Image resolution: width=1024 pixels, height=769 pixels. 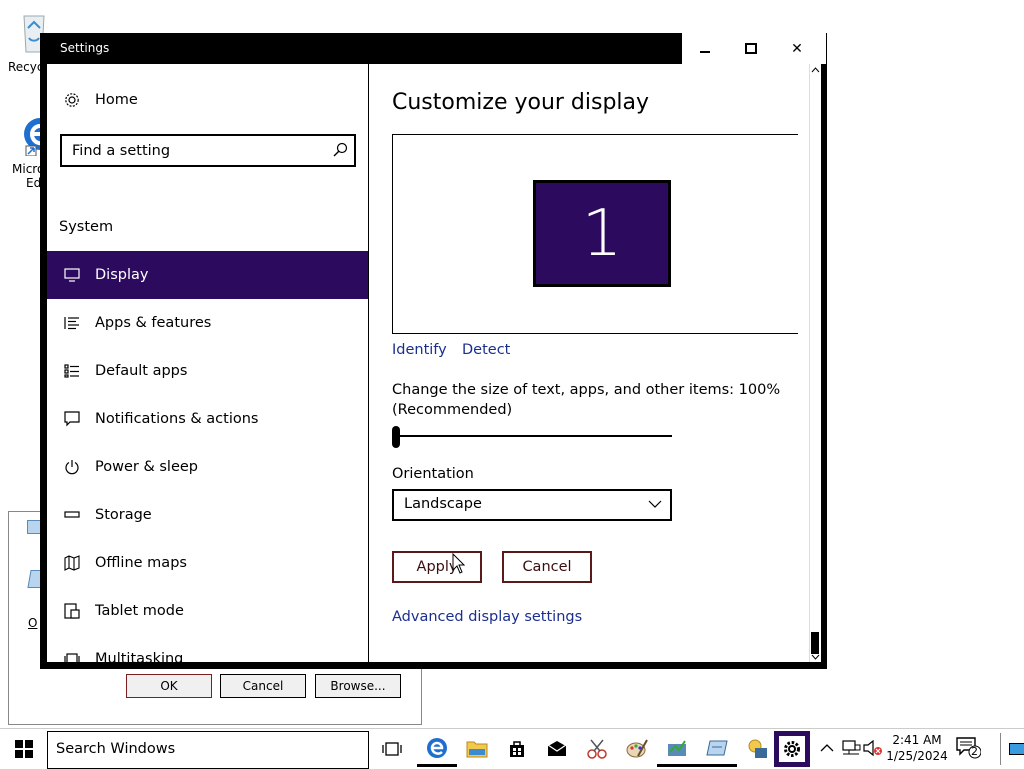 What do you see at coordinates (532, 436) in the screenshot?
I see `scale-slider-track` at bounding box center [532, 436].